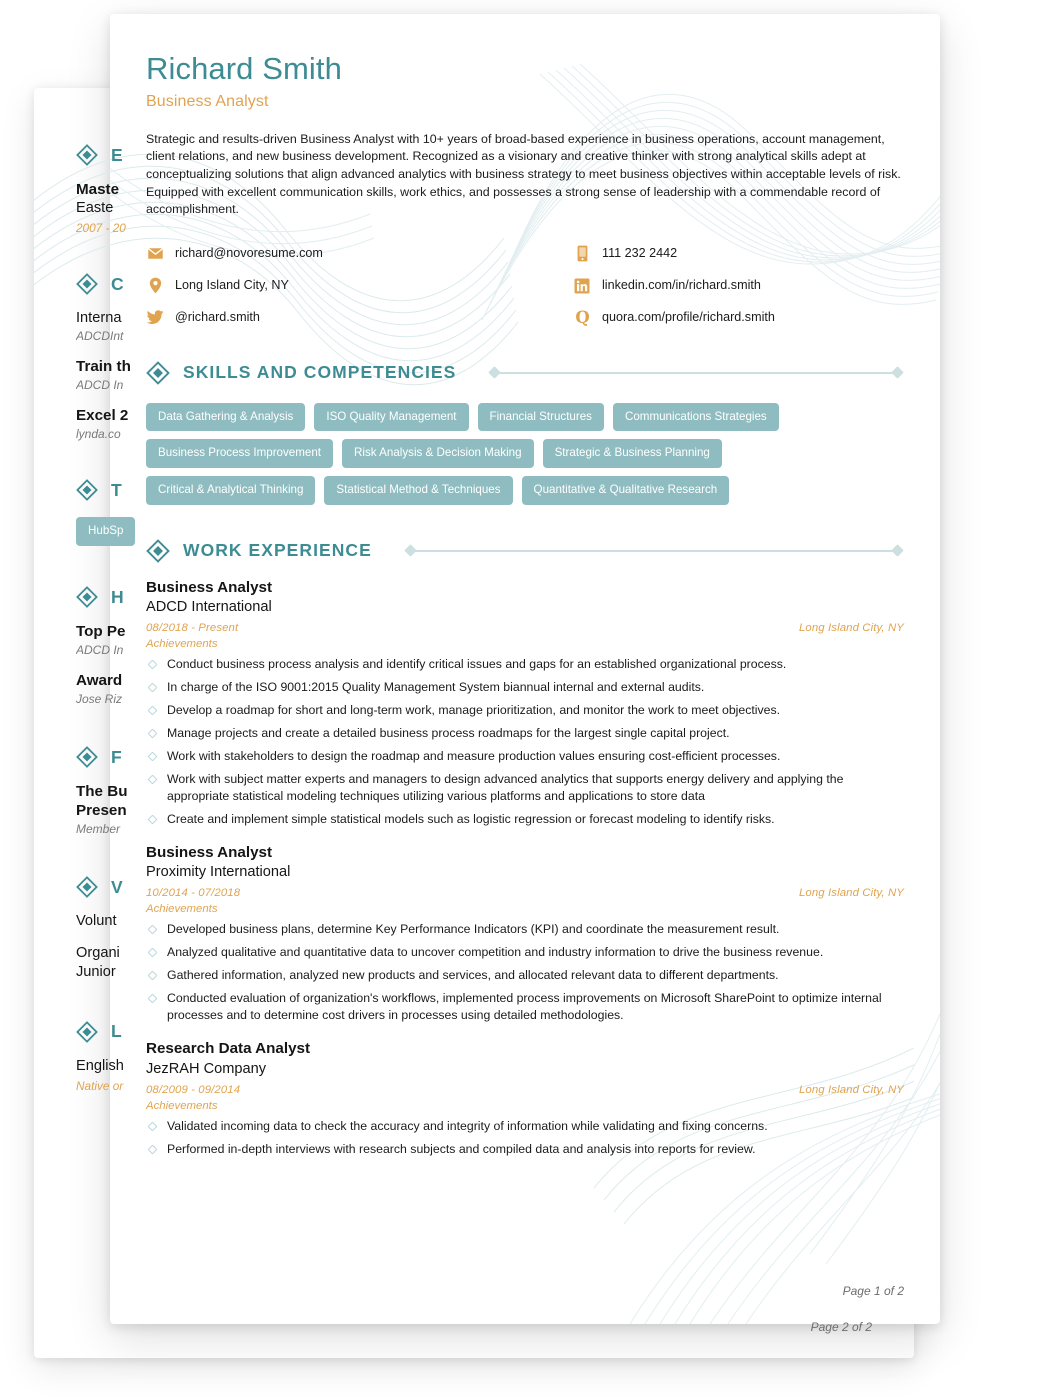  What do you see at coordinates (155, 286) in the screenshot?
I see `location-icon` at bounding box center [155, 286].